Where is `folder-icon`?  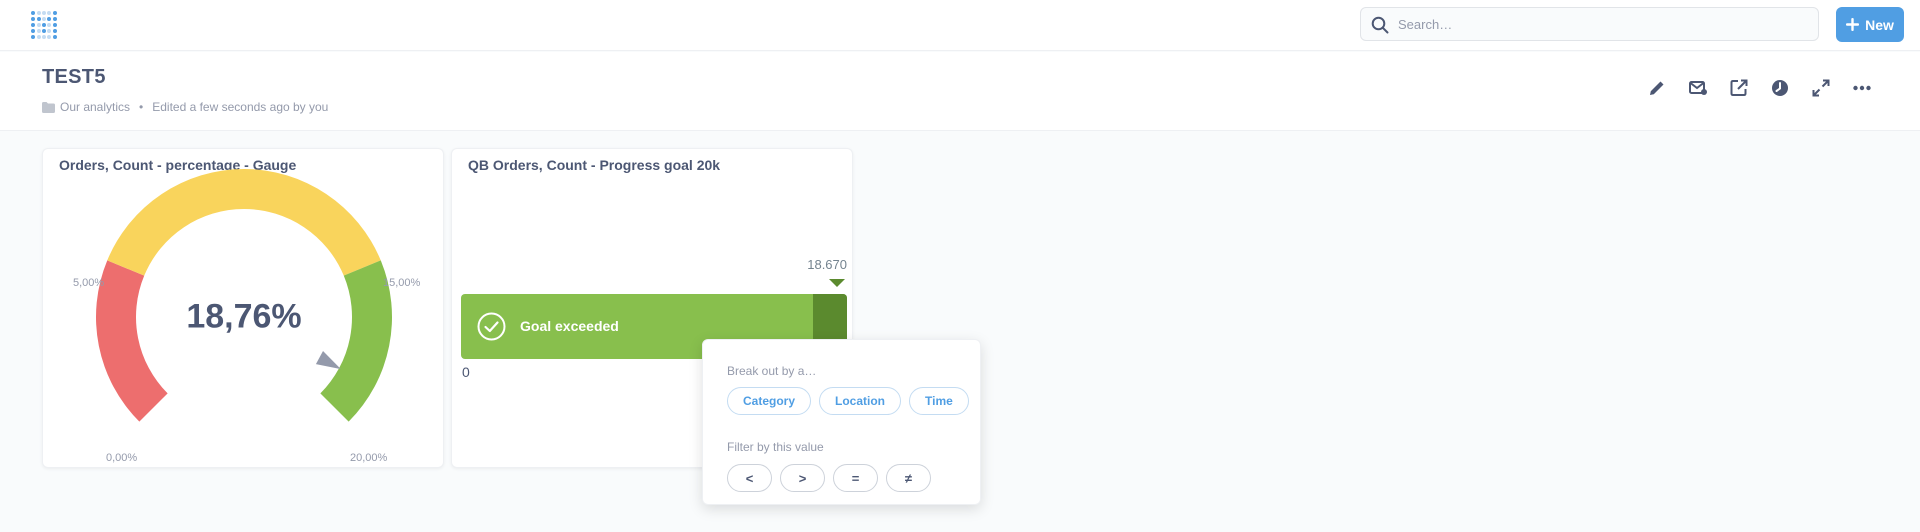 folder-icon is located at coordinates (48, 107).